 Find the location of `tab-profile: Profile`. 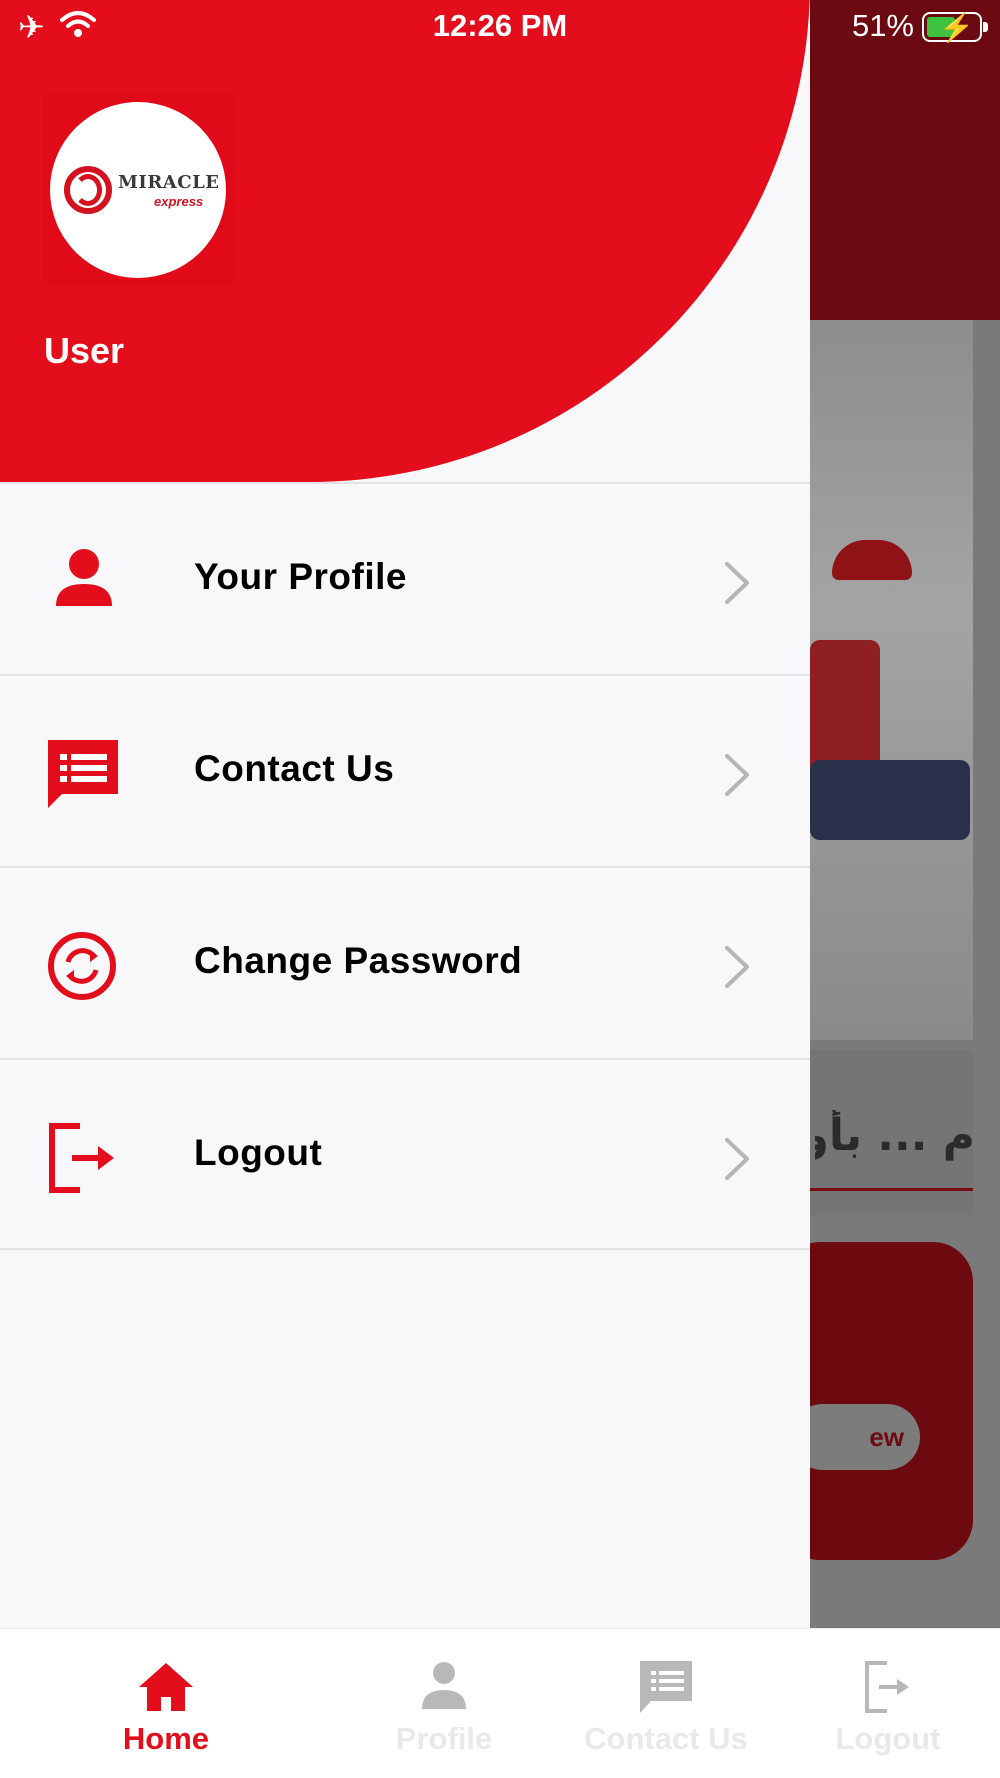

tab-profile: Profile is located at coordinates (444, 1703).